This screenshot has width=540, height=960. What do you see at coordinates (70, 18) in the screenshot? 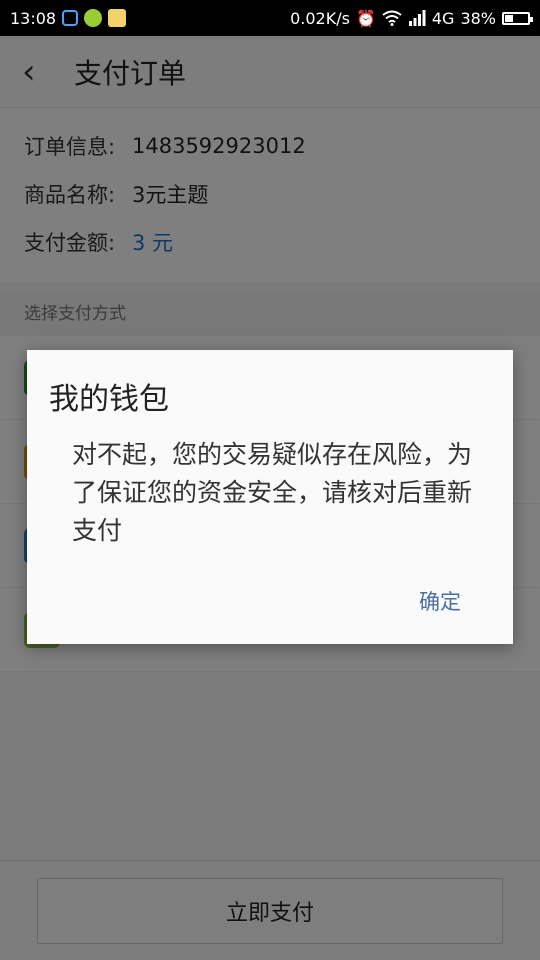
I see `notification-icon` at bounding box center [70, 18].